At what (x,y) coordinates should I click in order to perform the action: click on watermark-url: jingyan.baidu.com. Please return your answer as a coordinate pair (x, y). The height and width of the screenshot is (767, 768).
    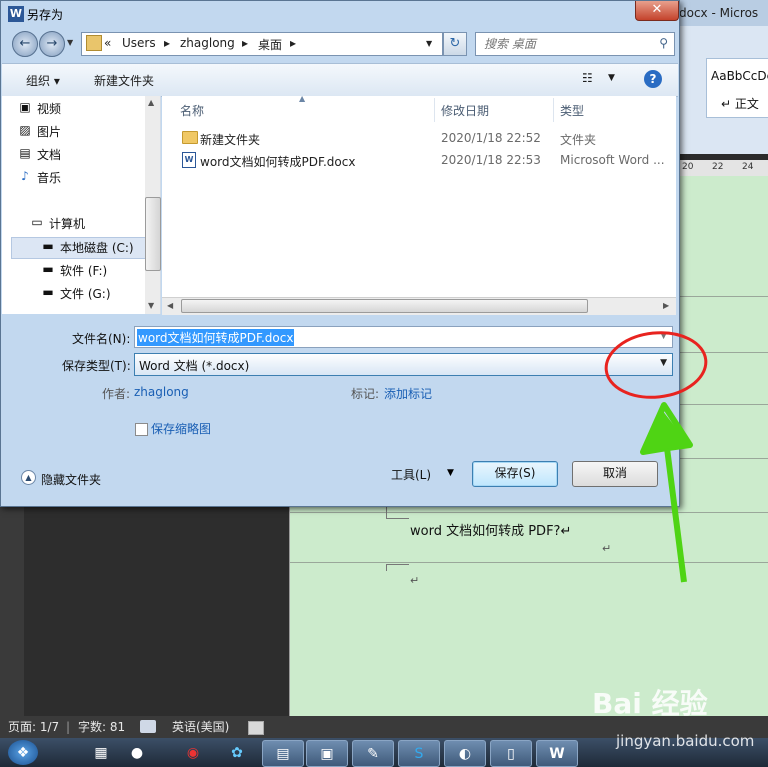
    Looking at the image, I should click on (685, 741).